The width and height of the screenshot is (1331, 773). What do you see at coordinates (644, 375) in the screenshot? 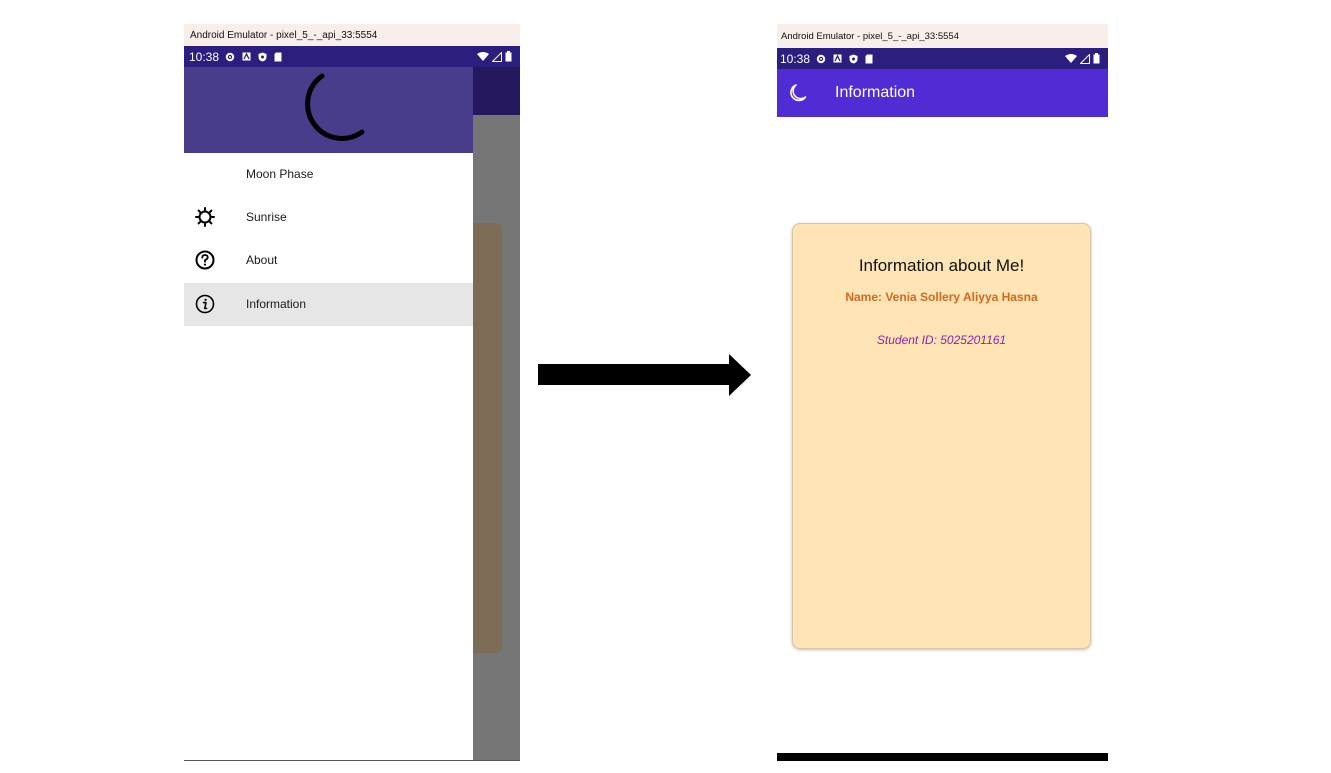
I see `right-arrow-icon` at bounding box center [644, 375].